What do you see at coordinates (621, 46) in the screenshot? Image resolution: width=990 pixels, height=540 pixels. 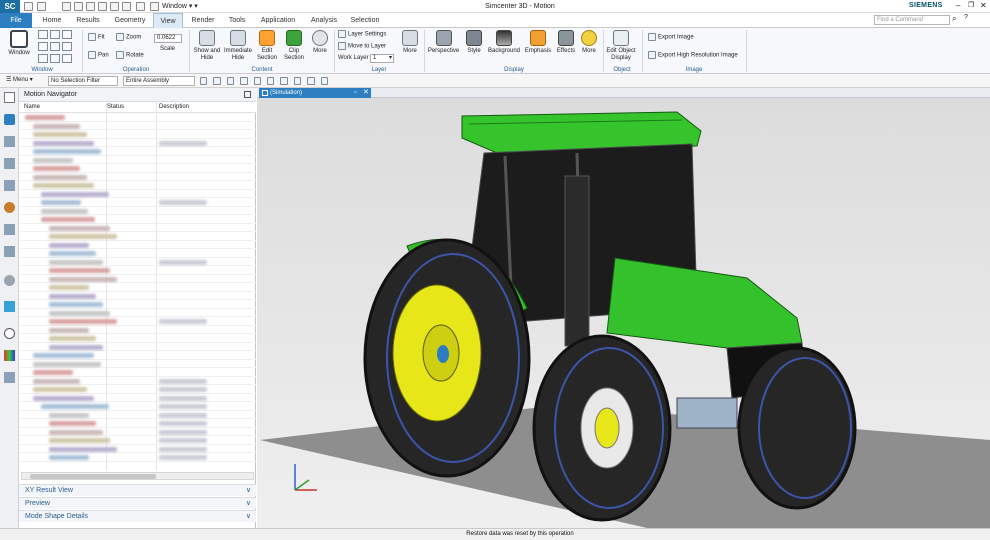 I see `edit-object-display-button: Edit Object Display` at bounding box center [621, 46].